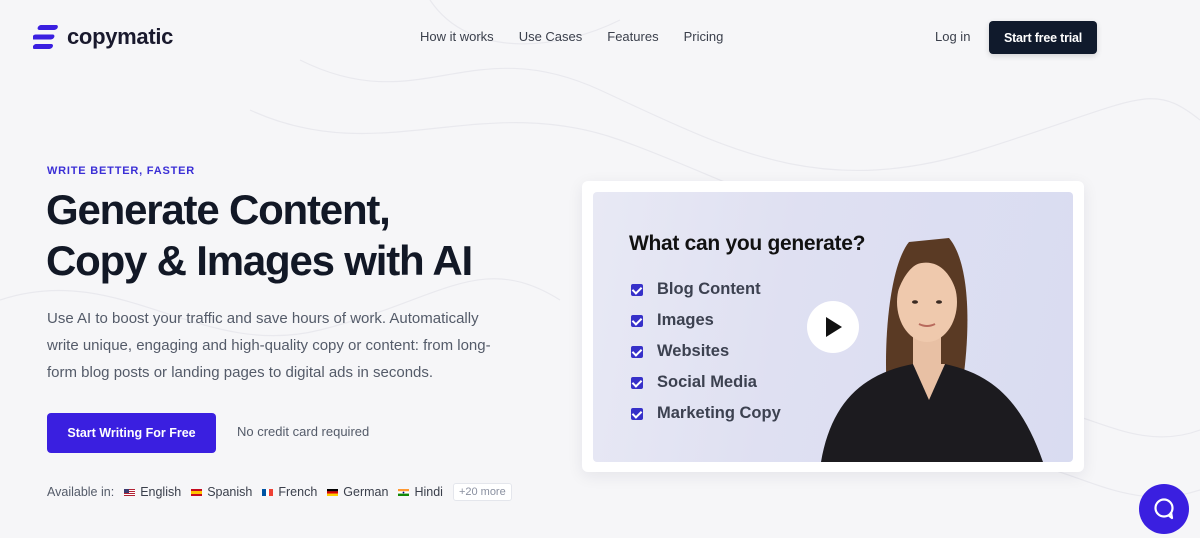  I want to click on list-item: Blog Content, so click(706, 289).